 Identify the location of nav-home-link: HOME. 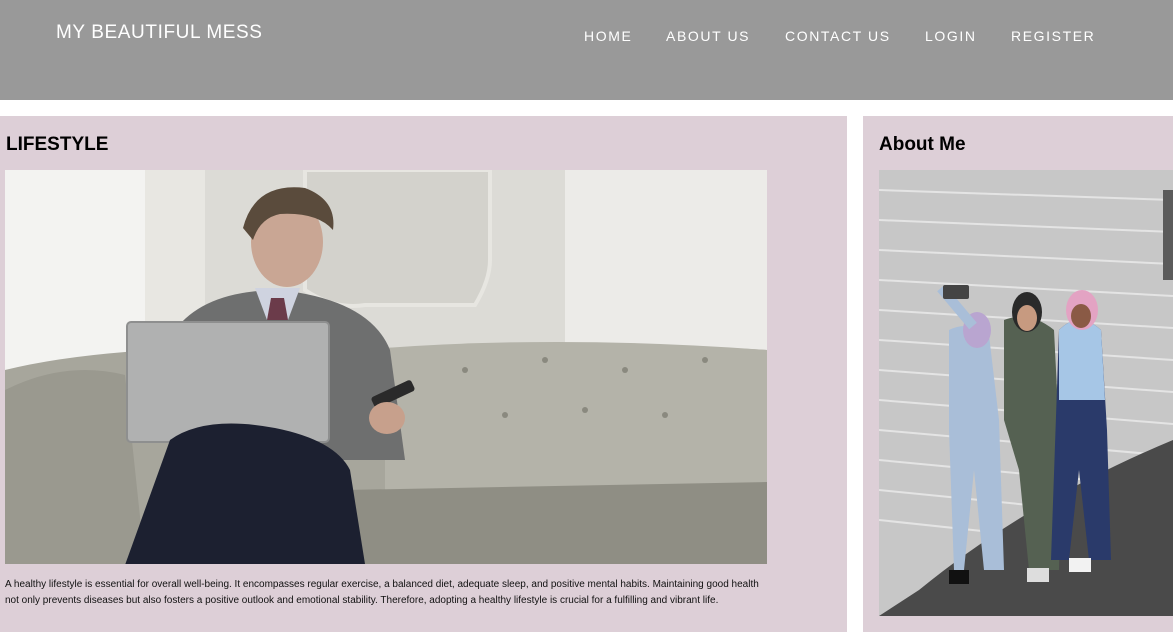
(608, 36).